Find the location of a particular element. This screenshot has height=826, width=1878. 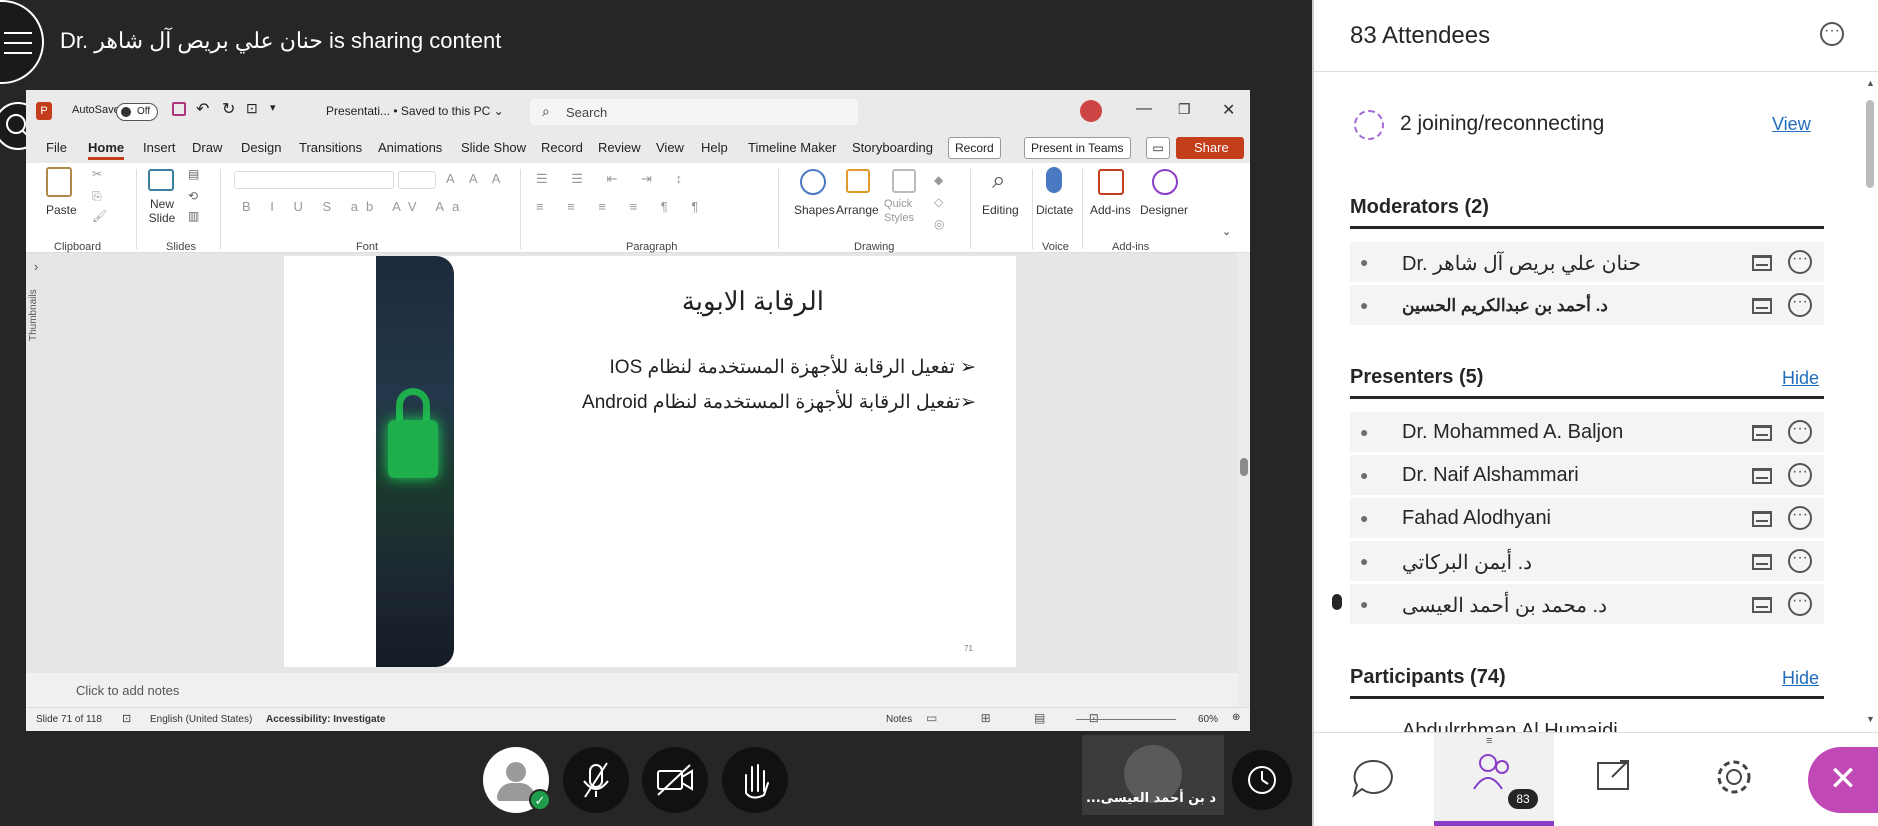

tab-file: File is located at coordinates (56, 147).